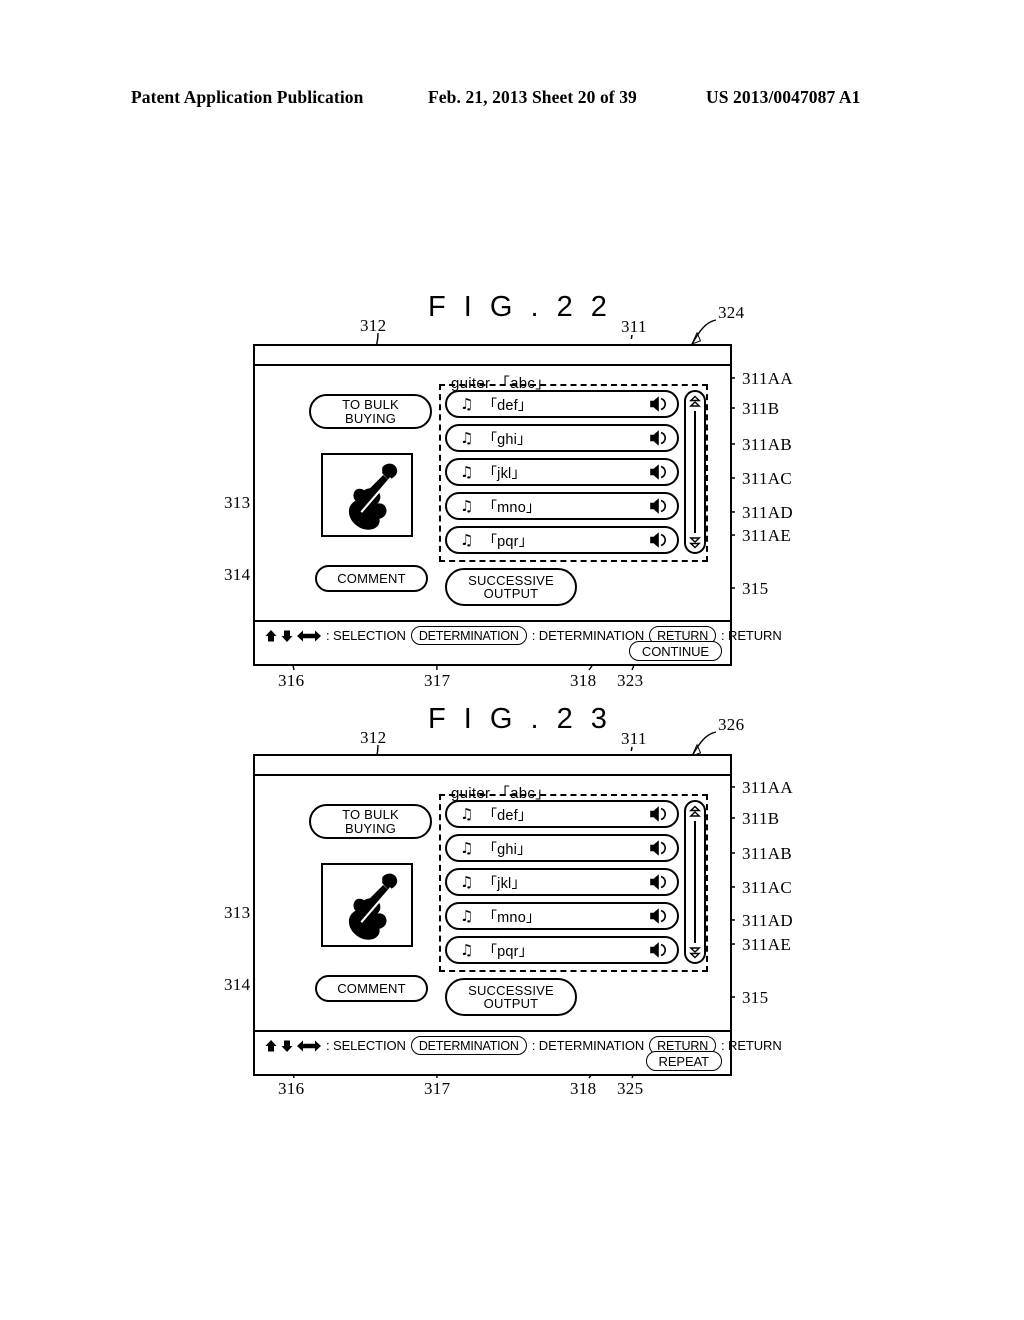 The width and height of the screenshot is (1024, 1320). Describe the element at coordinates (504, 883) in the screenshot. I see `track-name: 「jkl」` at that location.